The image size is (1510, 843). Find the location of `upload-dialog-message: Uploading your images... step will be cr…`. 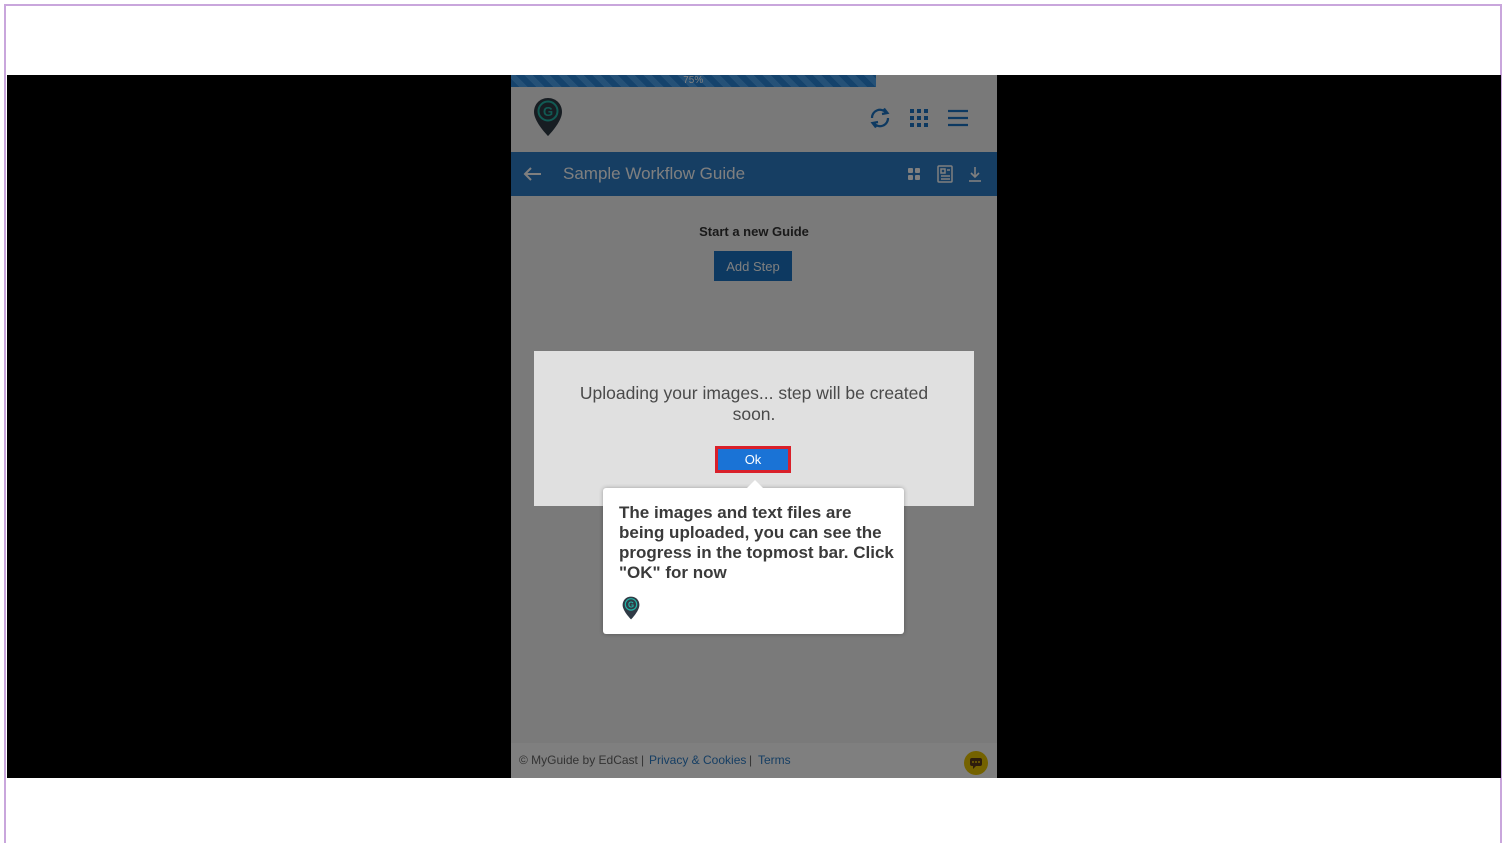

upload-dialog-message: Uploading your images... step will be cr… is located at coordinates (754, 403).